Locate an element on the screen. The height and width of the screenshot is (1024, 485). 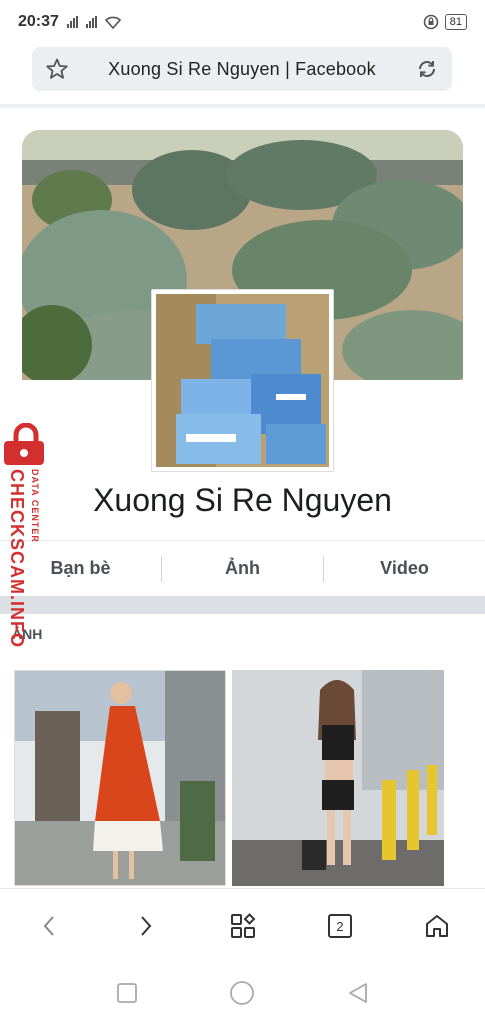
tab-photos: Ảnh is located at coordinates (242, 568).